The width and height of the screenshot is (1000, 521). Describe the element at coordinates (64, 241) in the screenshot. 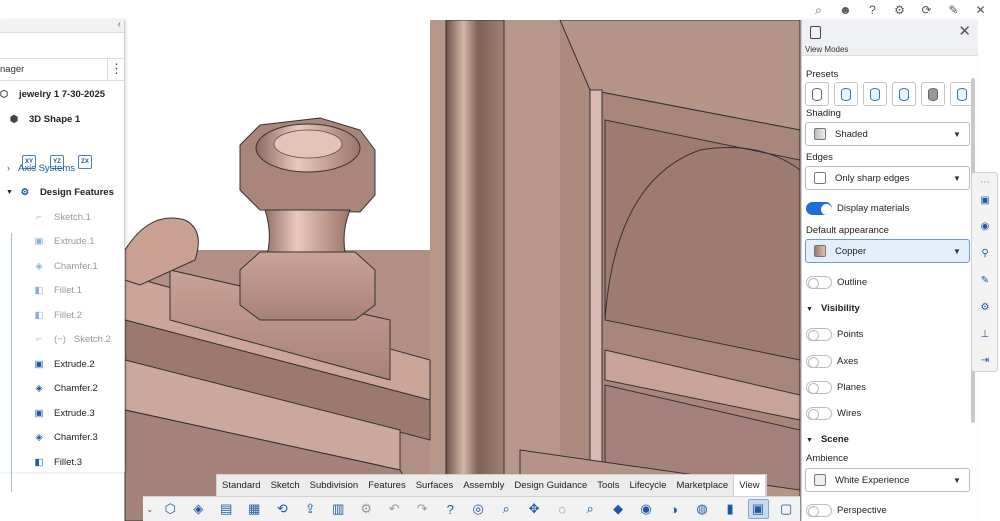

I see `tree-item-extrude-1: ▣ Extrude.1` at that location.